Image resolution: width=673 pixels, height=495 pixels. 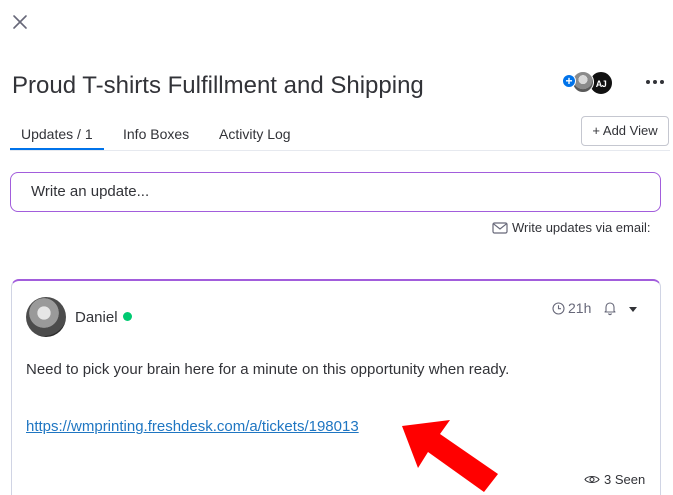 I want to click on eye-icon, so click(x=592, y=479).